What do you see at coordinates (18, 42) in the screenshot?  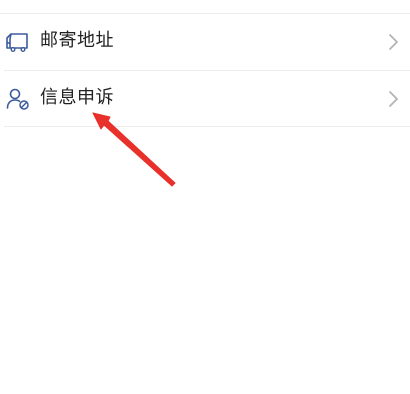 I see `mail-truck-icon` at bounding box center [18, 42].